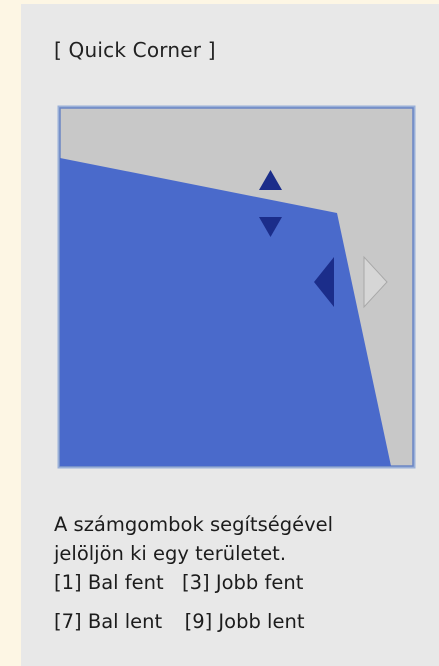  Describe the element at coordinates (243, 582) in the screenshot. I see `corner-key-3: [3] Jobb fent` at that location.